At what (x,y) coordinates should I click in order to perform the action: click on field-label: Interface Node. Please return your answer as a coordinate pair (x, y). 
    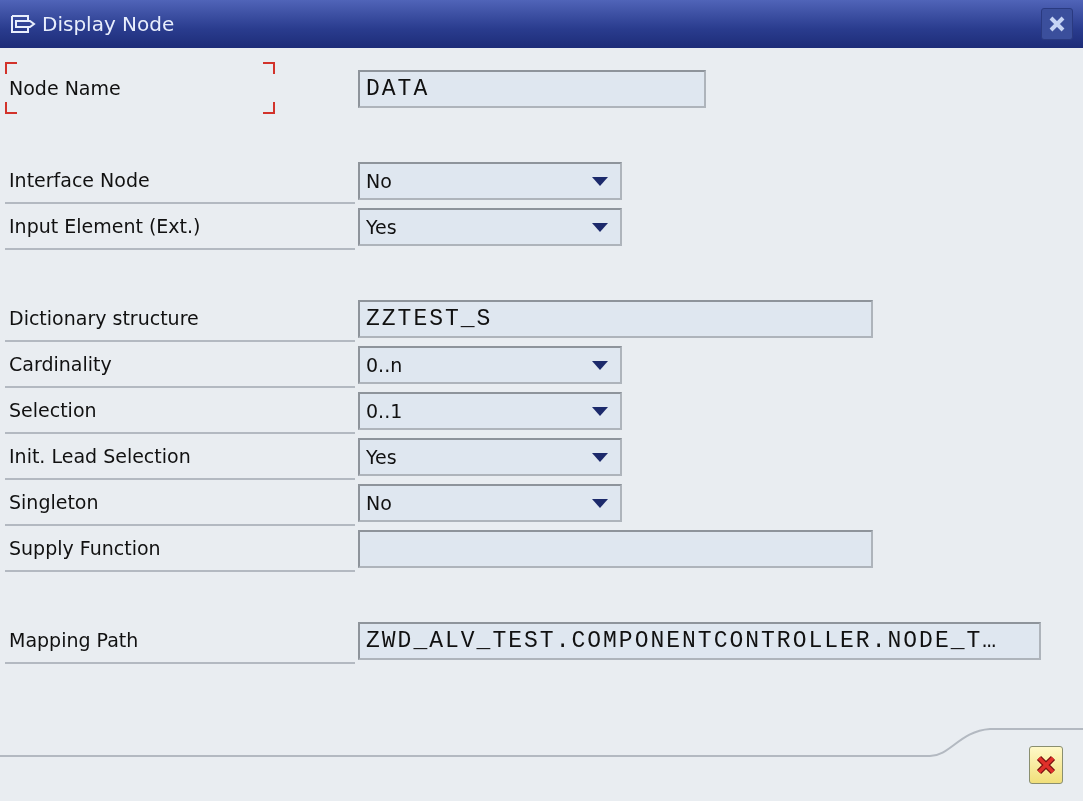
    Looking at the image, I should click on (180, 181).